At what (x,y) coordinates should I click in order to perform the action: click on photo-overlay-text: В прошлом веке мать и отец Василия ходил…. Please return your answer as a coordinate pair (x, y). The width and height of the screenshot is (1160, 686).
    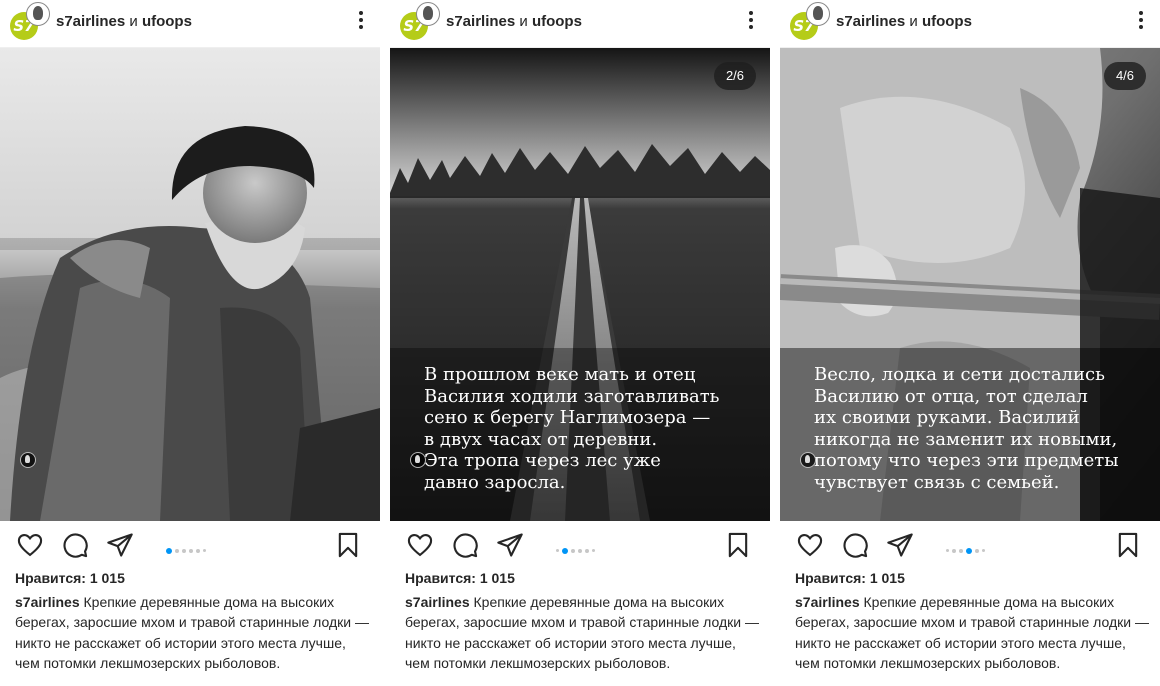
    Looking at the image, I should click on (584, 428).